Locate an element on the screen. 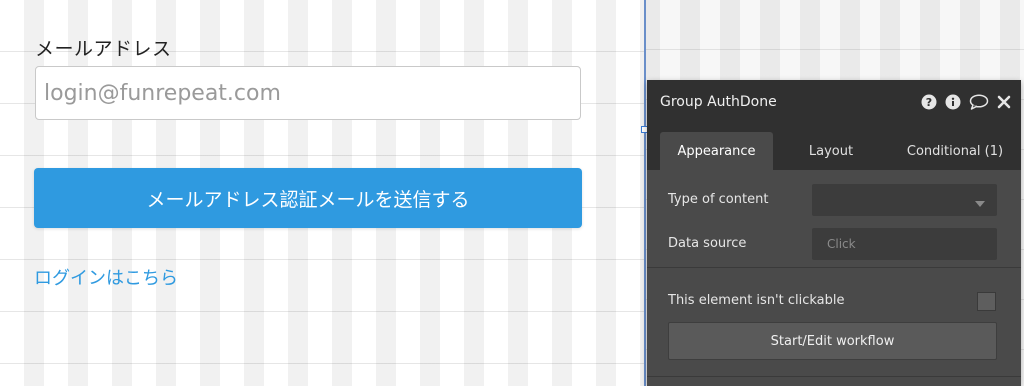 This screenshot has height=386, width=1024. help-icon: ? is located at coordinates (929, 102).